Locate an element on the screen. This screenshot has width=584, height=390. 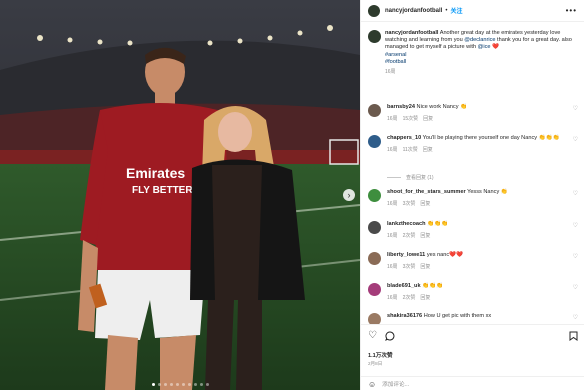
comment-likes: 15次赞 is located at coordinates (411, 119).